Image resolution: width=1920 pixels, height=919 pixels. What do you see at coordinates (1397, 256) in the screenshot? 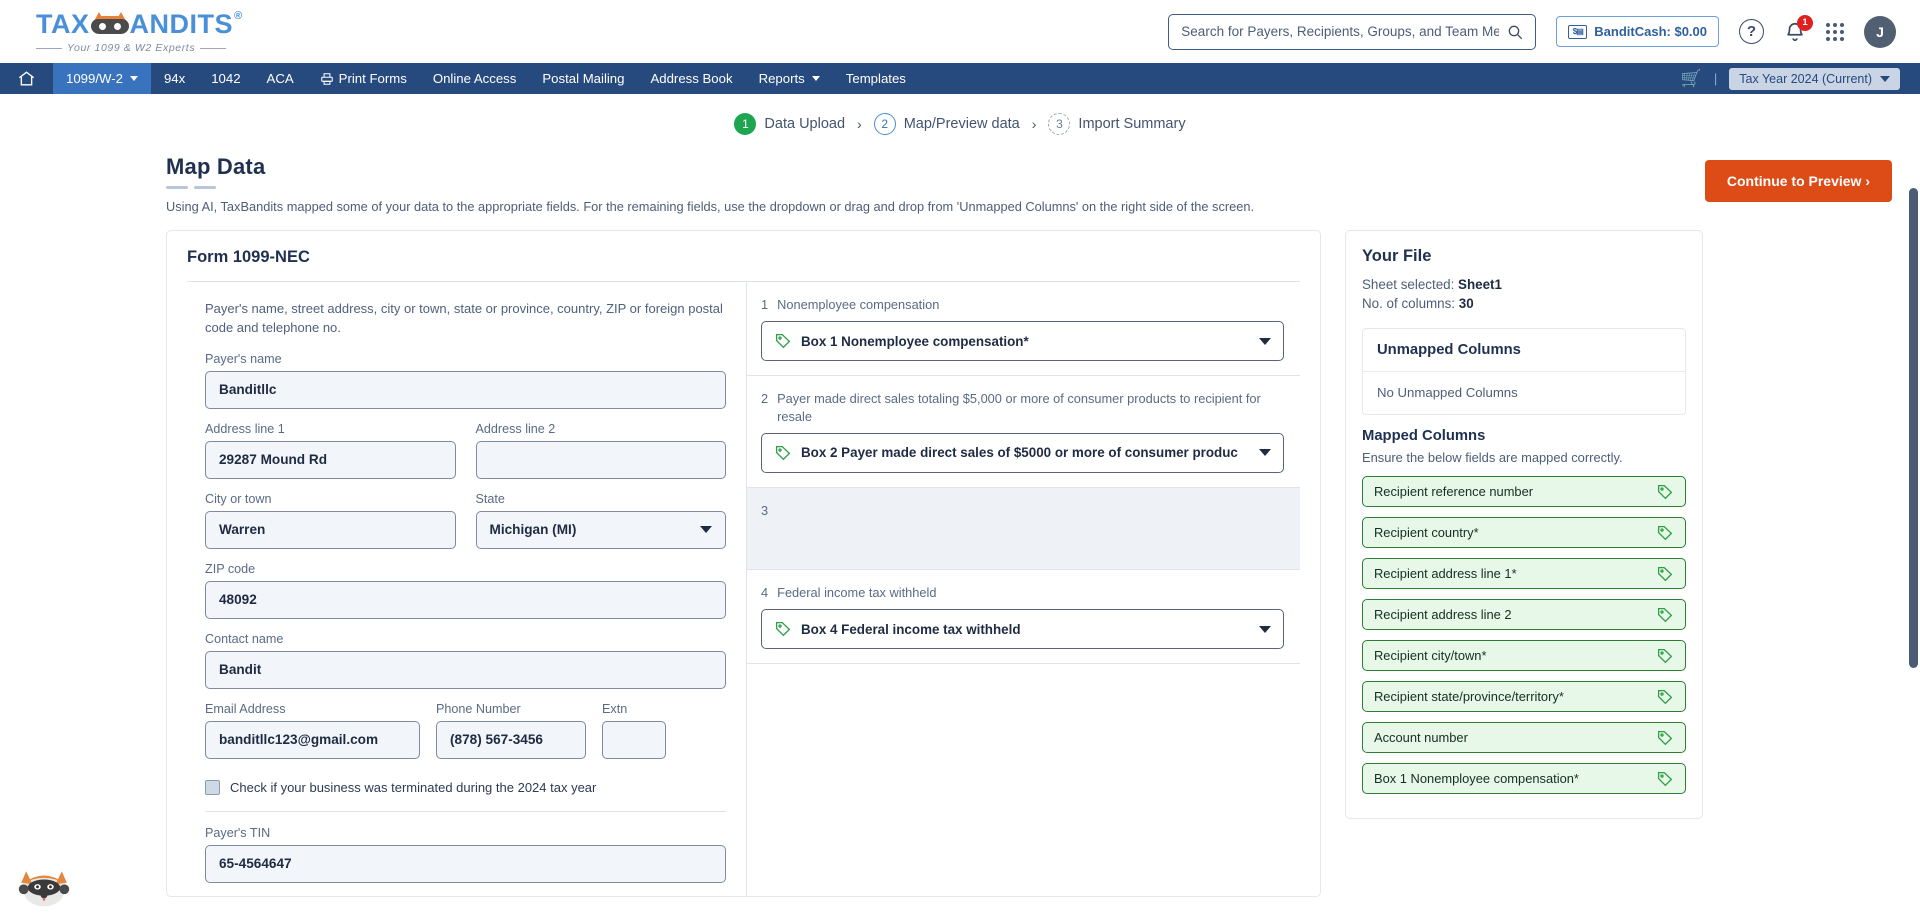
I see `your-file-title: Your File` at bounding box center [1397, 256].